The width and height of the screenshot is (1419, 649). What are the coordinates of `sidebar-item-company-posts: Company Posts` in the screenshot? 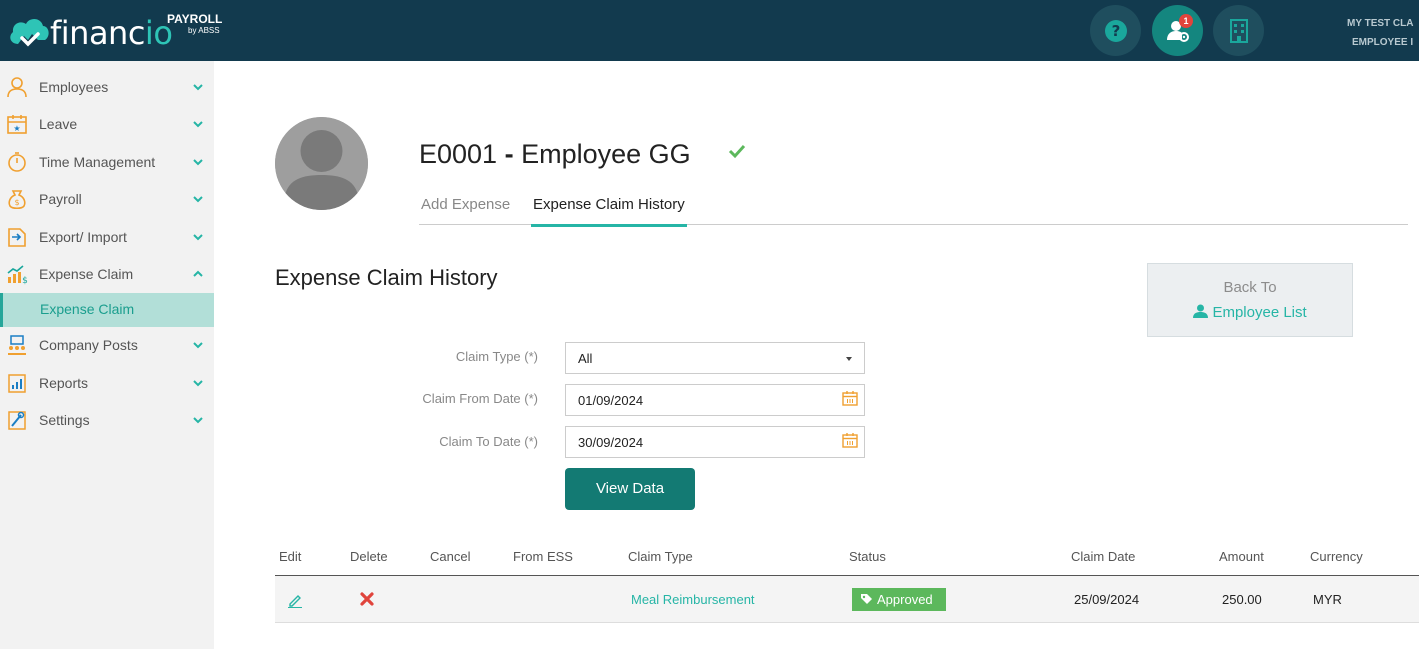 It's located at (107, 345).